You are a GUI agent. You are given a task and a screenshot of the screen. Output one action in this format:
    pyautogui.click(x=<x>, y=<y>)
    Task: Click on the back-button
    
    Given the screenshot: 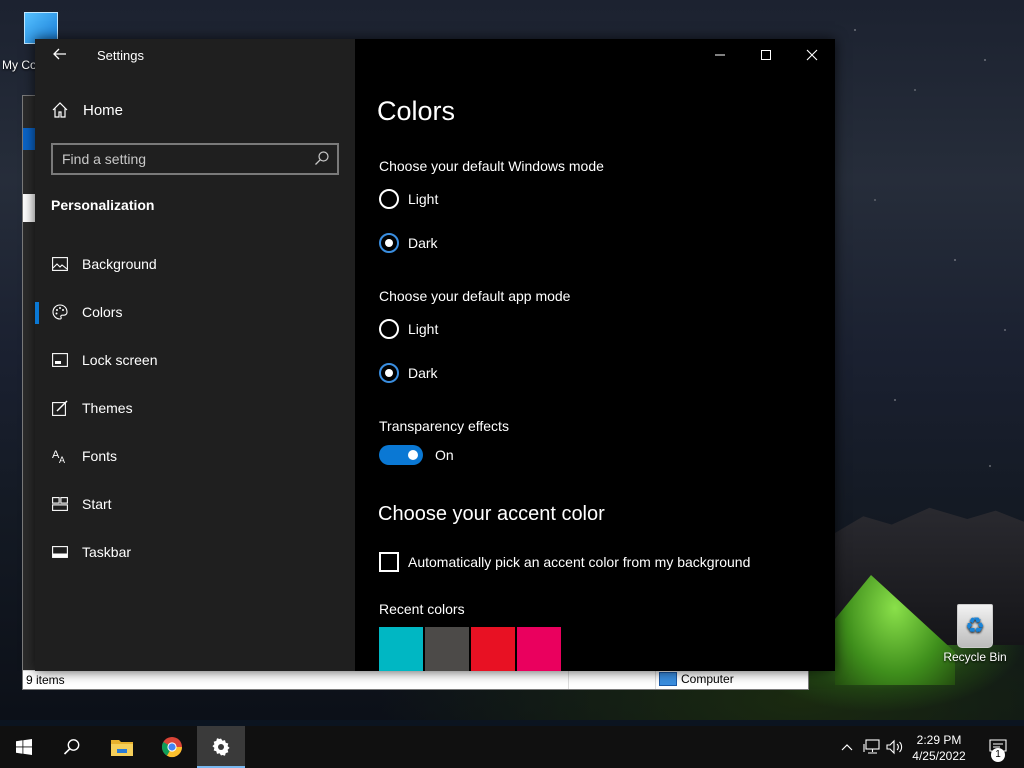 What is the action you would take?
    pyautogui.click(x=60, y=56)
    